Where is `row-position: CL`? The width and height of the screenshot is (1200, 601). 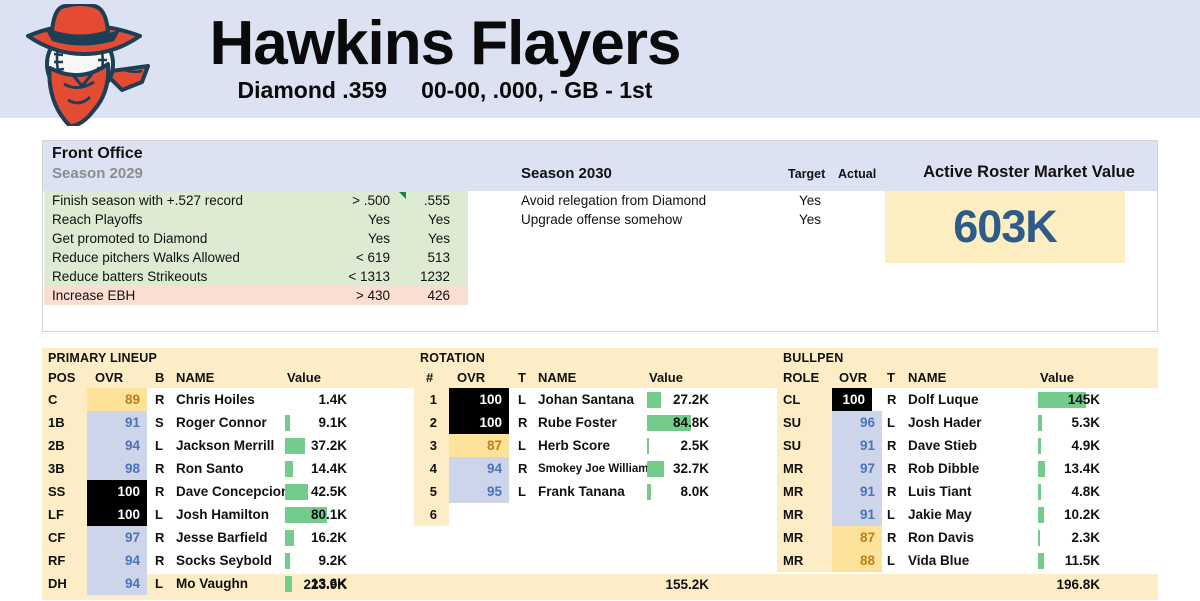 row-position: CL is located at coordinates (804, 399).